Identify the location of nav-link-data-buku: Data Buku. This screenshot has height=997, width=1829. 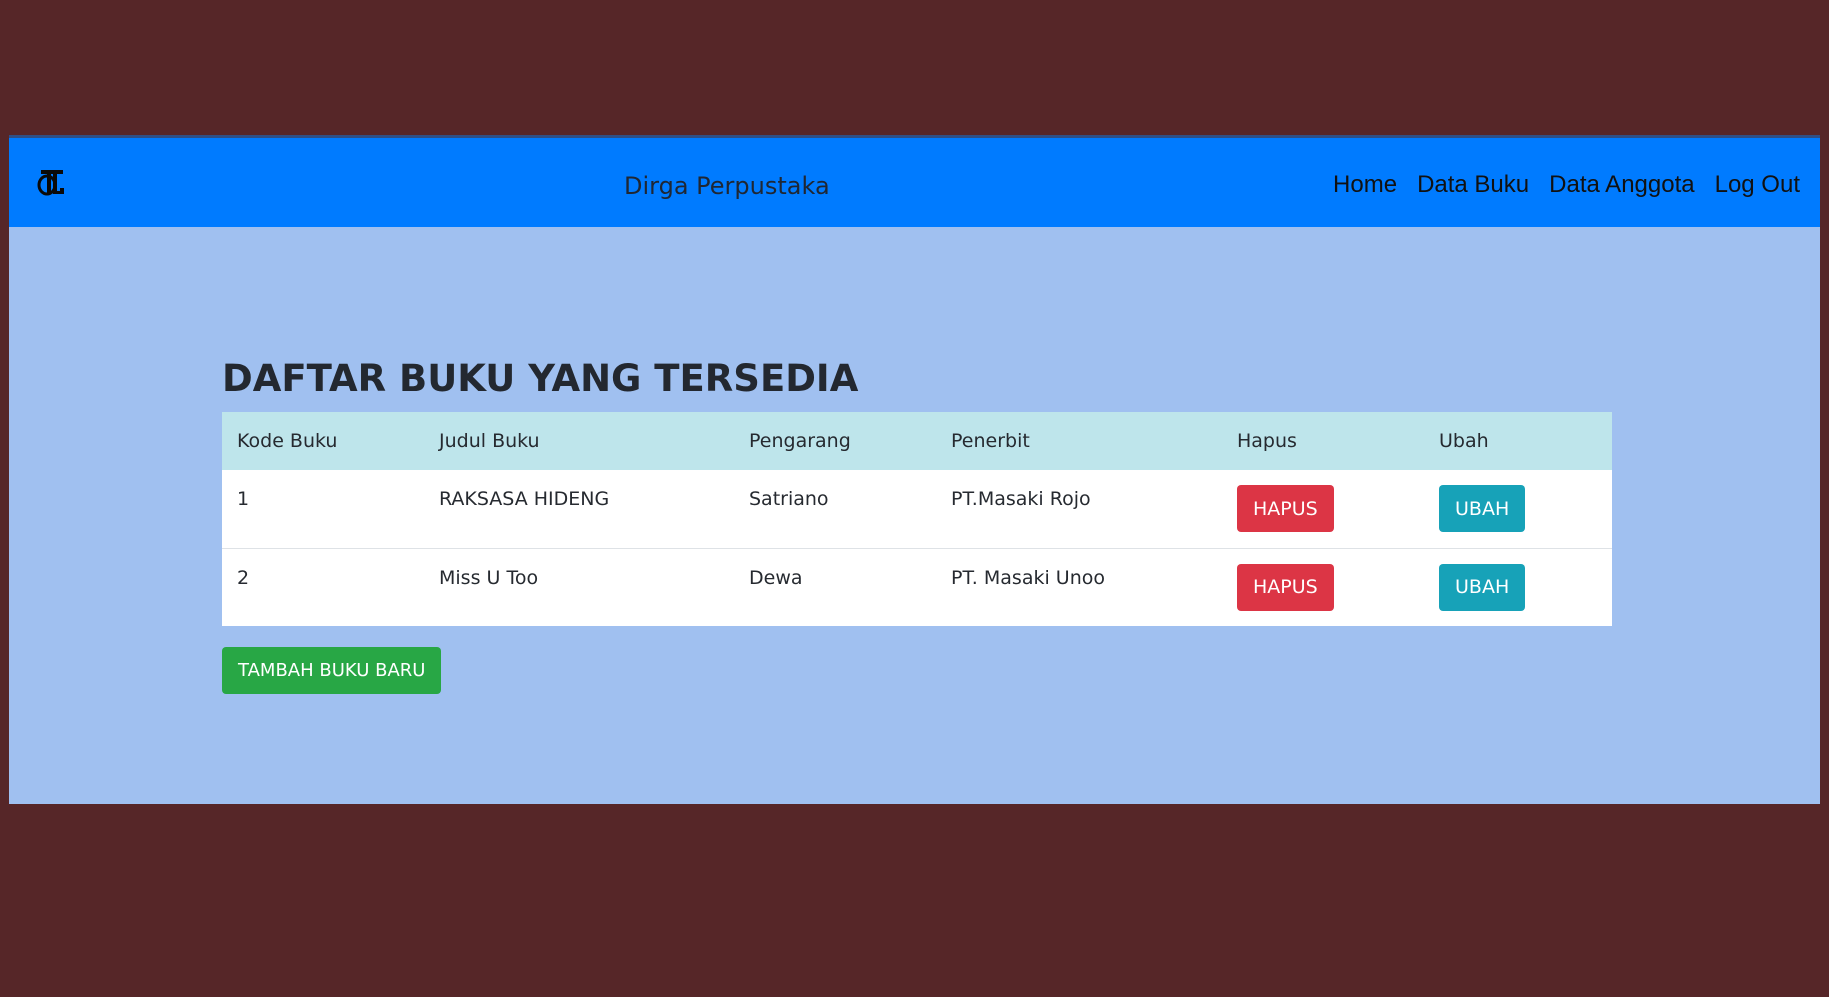
(1473, 185).